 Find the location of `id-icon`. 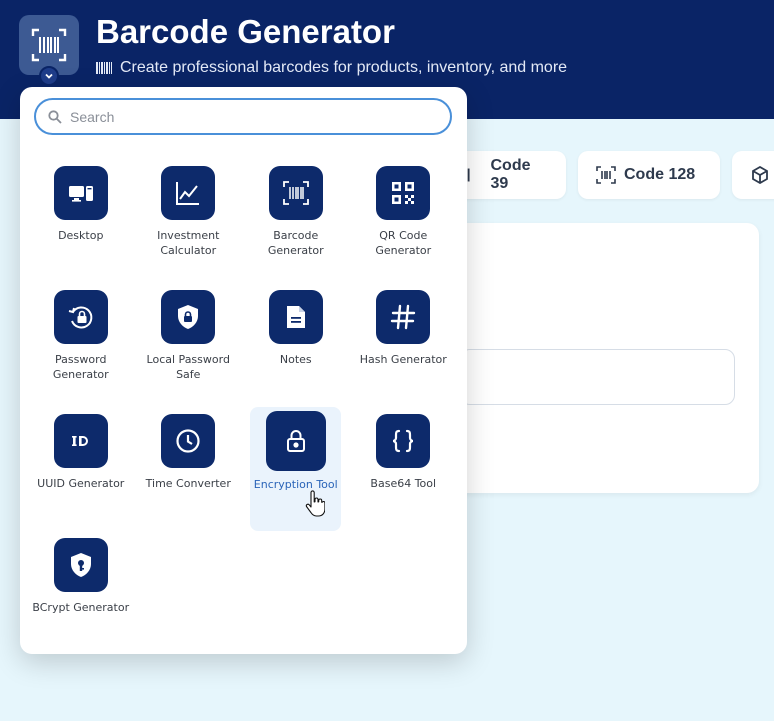

id-icon is located at coordinates (80, 441).